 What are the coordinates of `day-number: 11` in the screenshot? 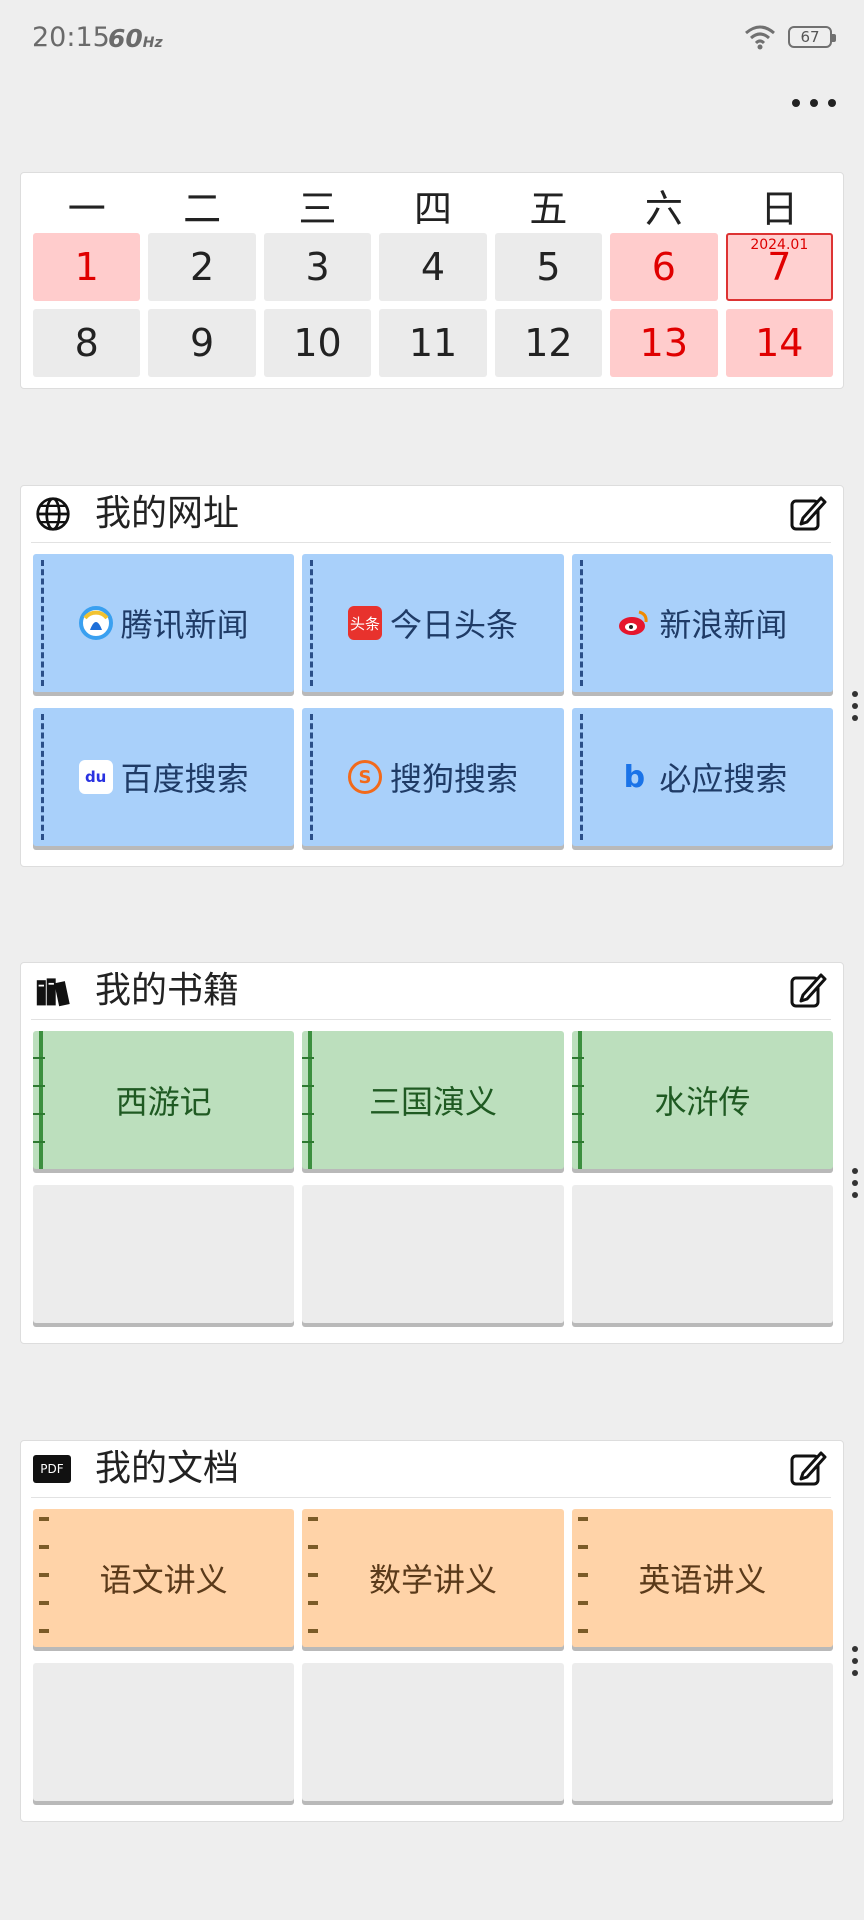 It's located at (433, 343).